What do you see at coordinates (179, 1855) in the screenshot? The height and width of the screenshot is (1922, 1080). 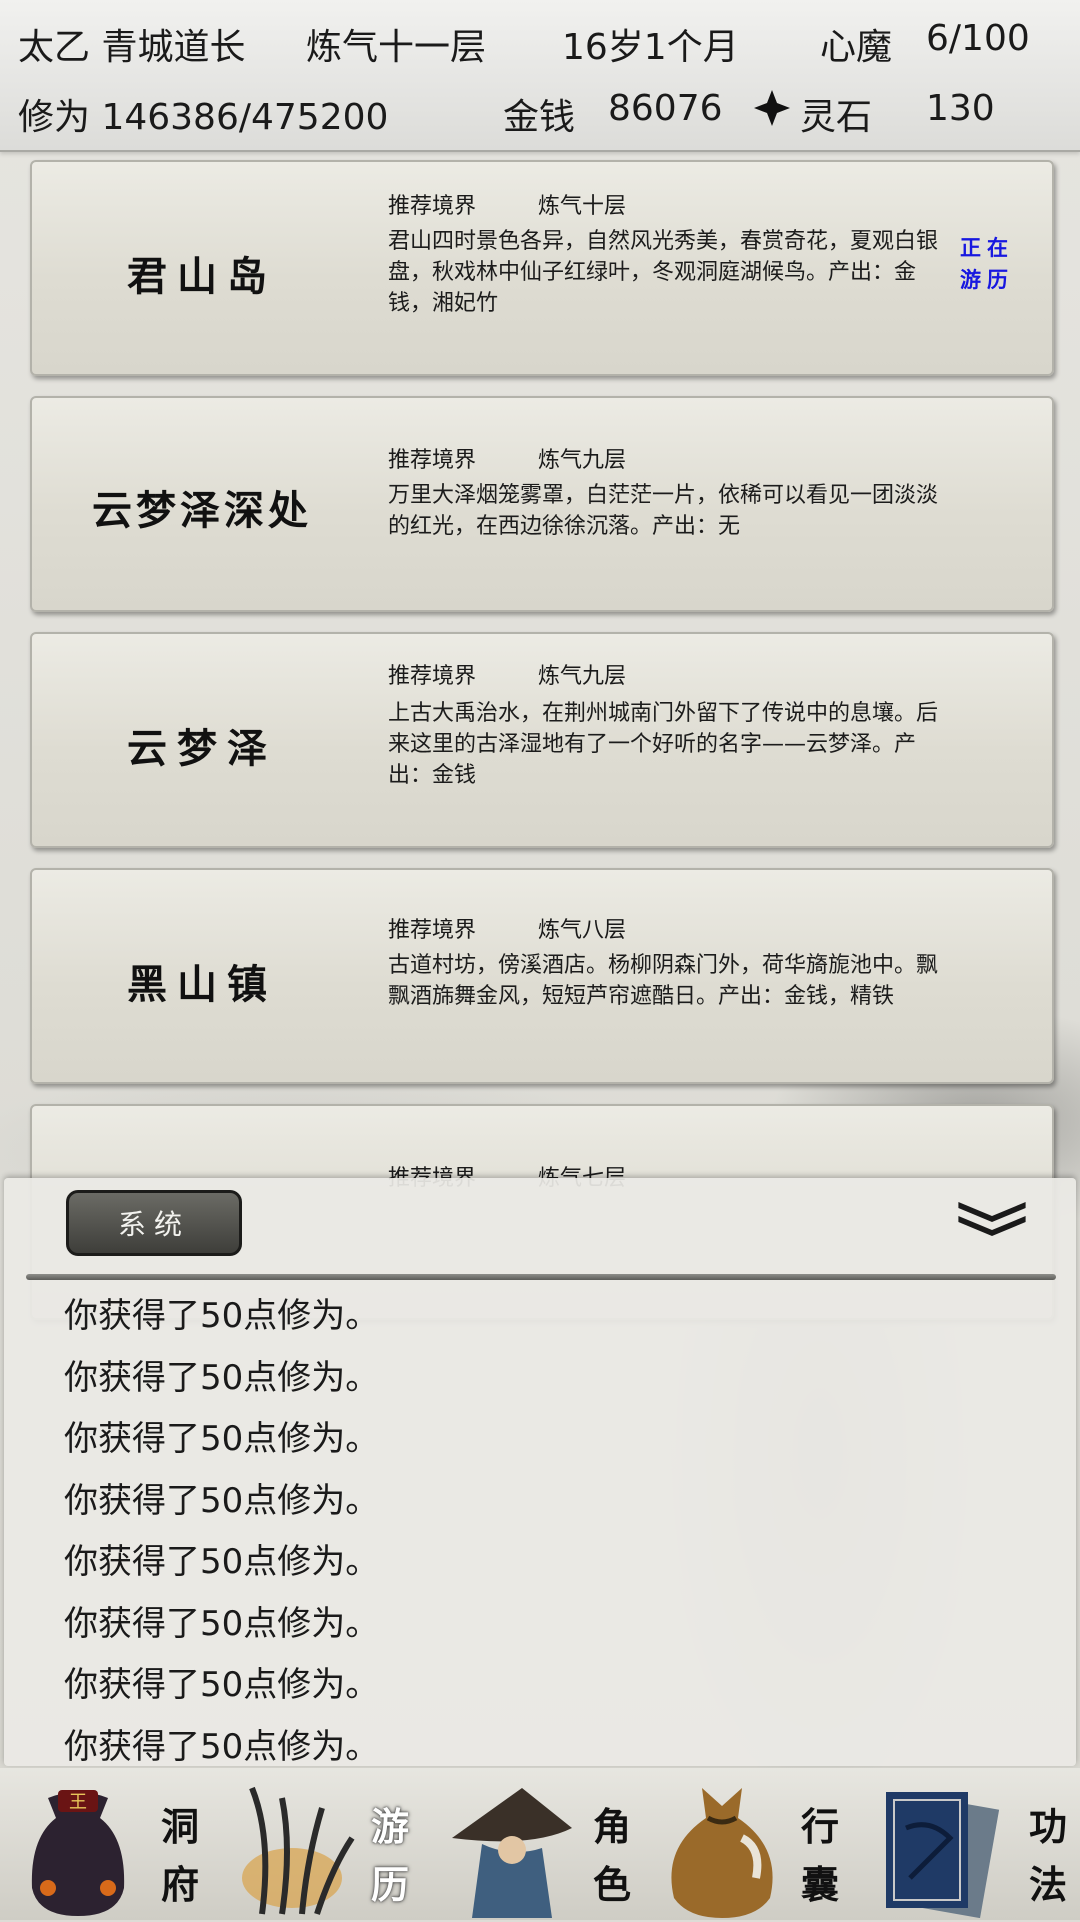 I see `nav-label: 洞府` at bounding box center [179, 1855].